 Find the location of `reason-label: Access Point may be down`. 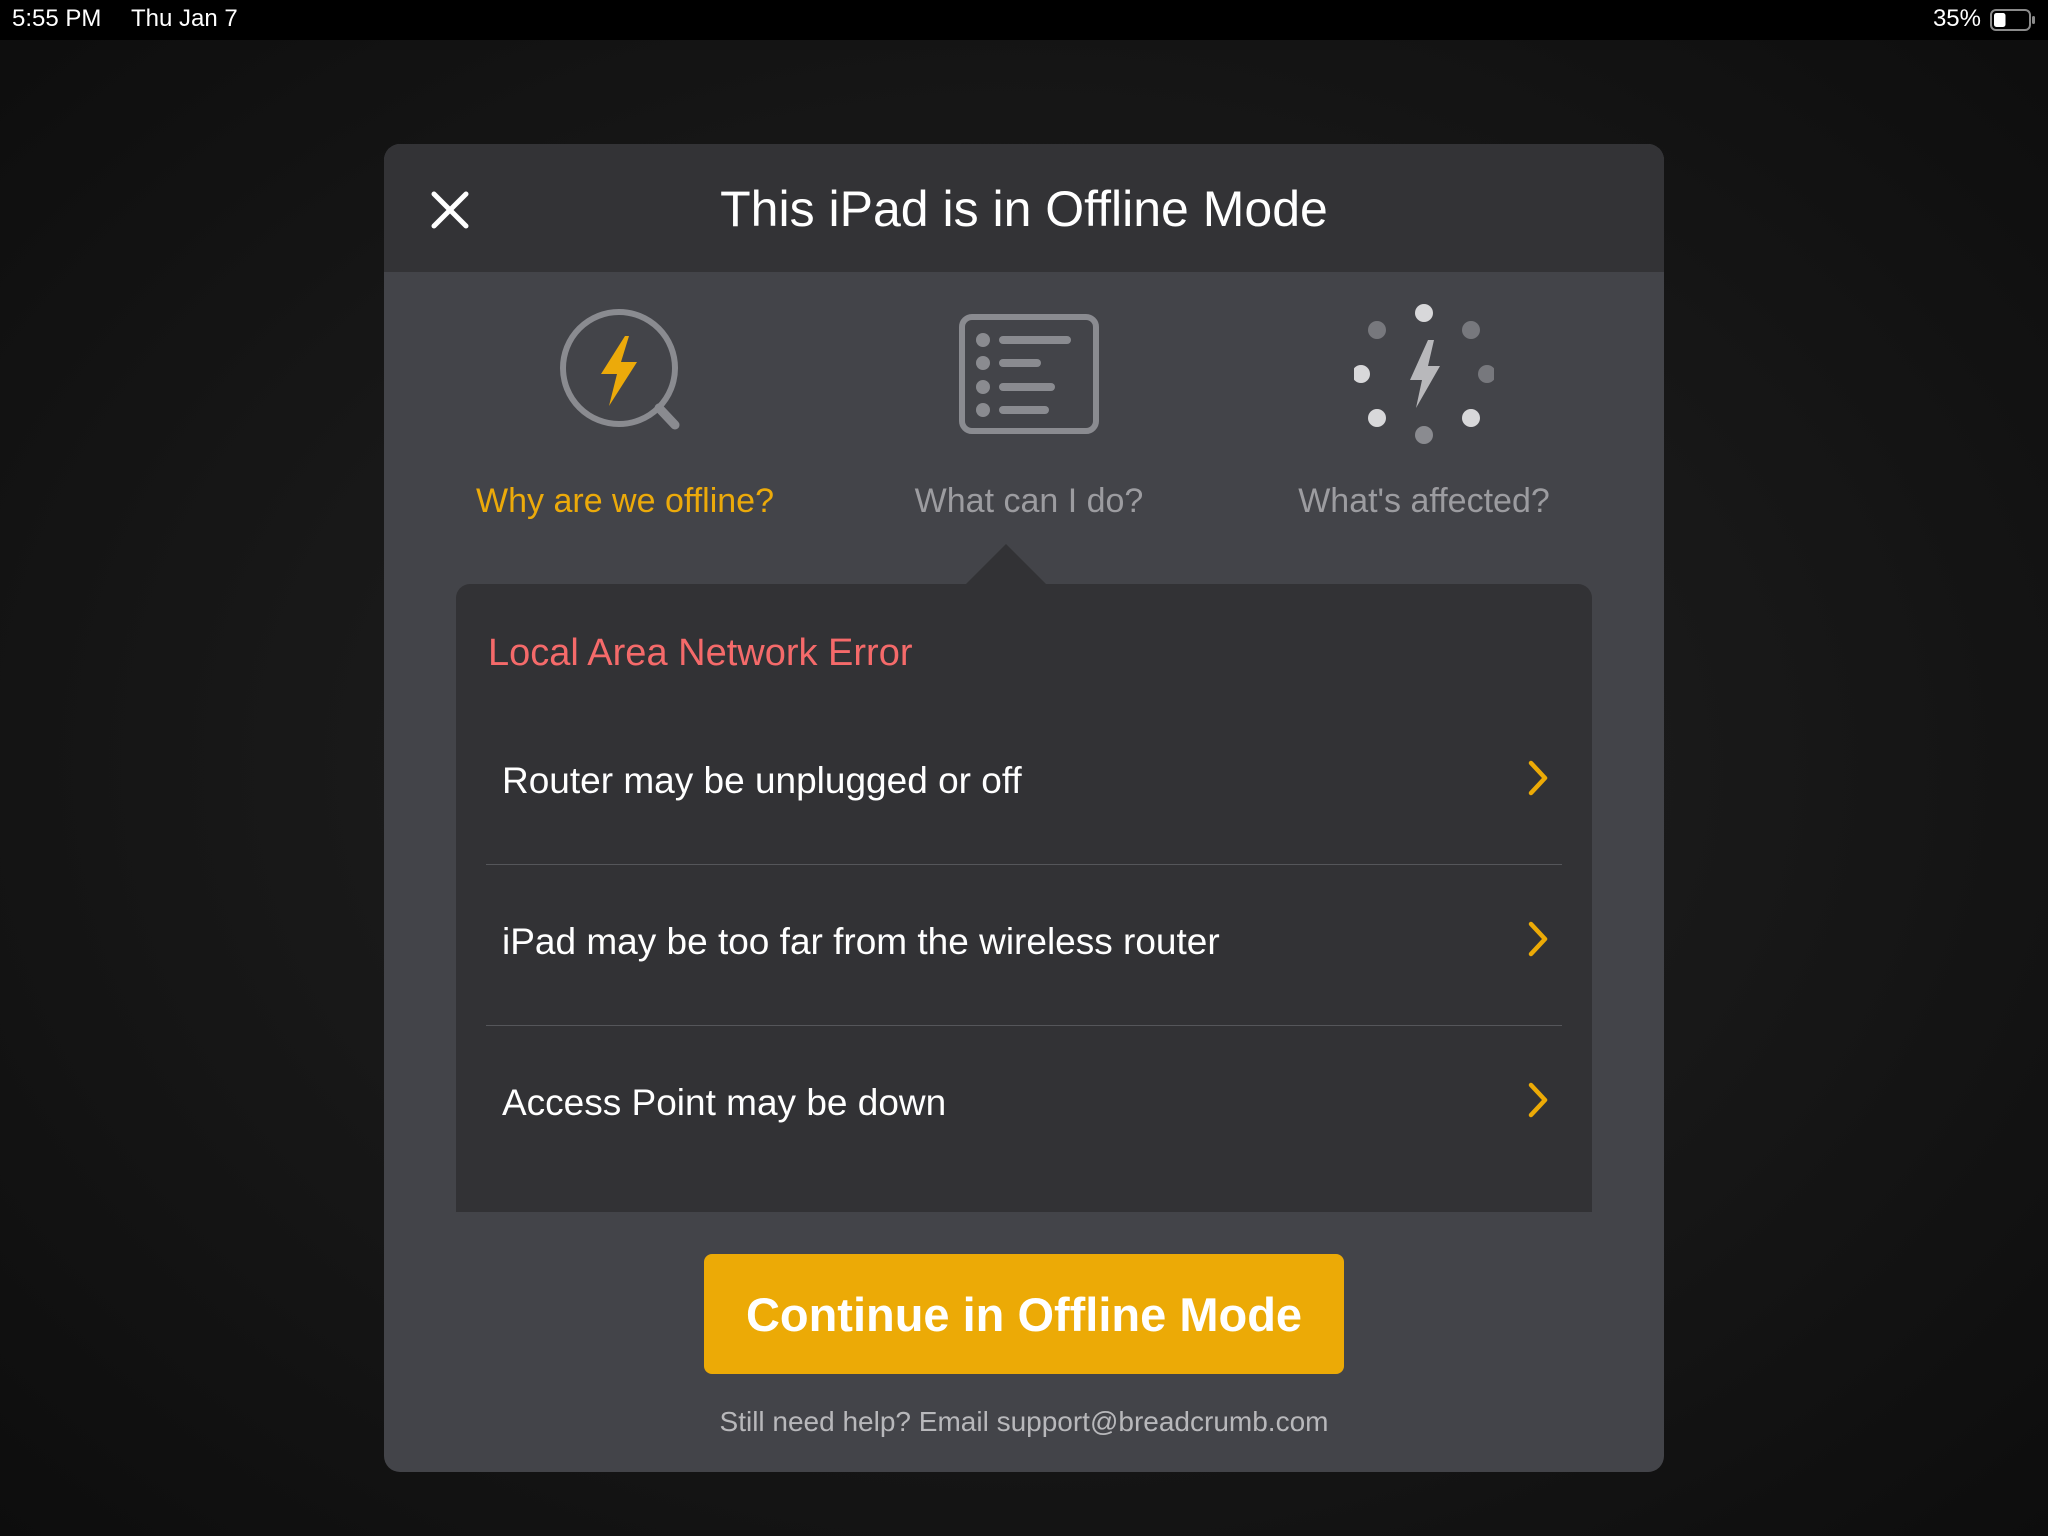

reason-label: Access Point may be down is located at coordinates (724, 1102).